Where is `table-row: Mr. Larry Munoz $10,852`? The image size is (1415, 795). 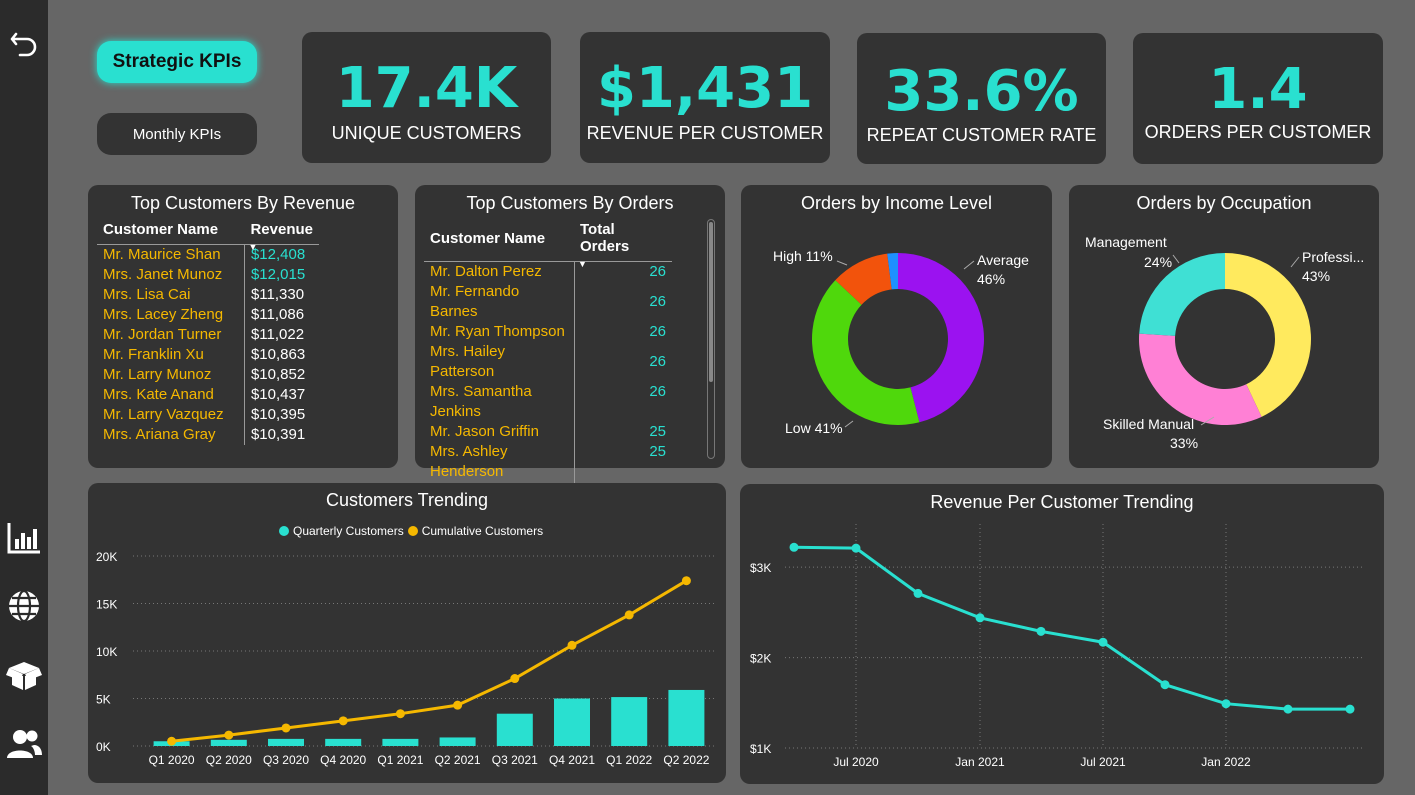
table-row: Mr. Larry Munoz $10,852 is located at coordinates (208, 375).